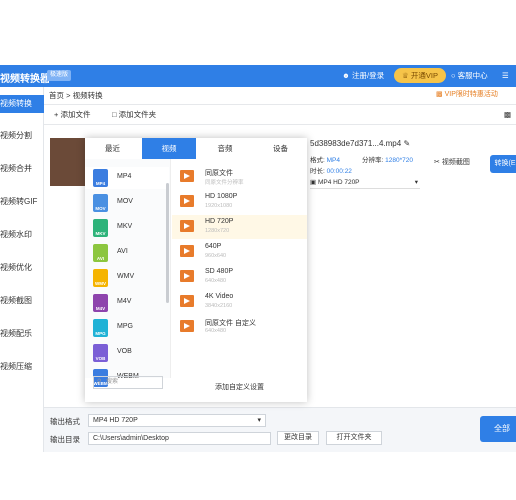 Image resolution: width=516 pixels, height=500 pixels. I want to click on preset-resolution: 1920x1080, so click(219, 206).